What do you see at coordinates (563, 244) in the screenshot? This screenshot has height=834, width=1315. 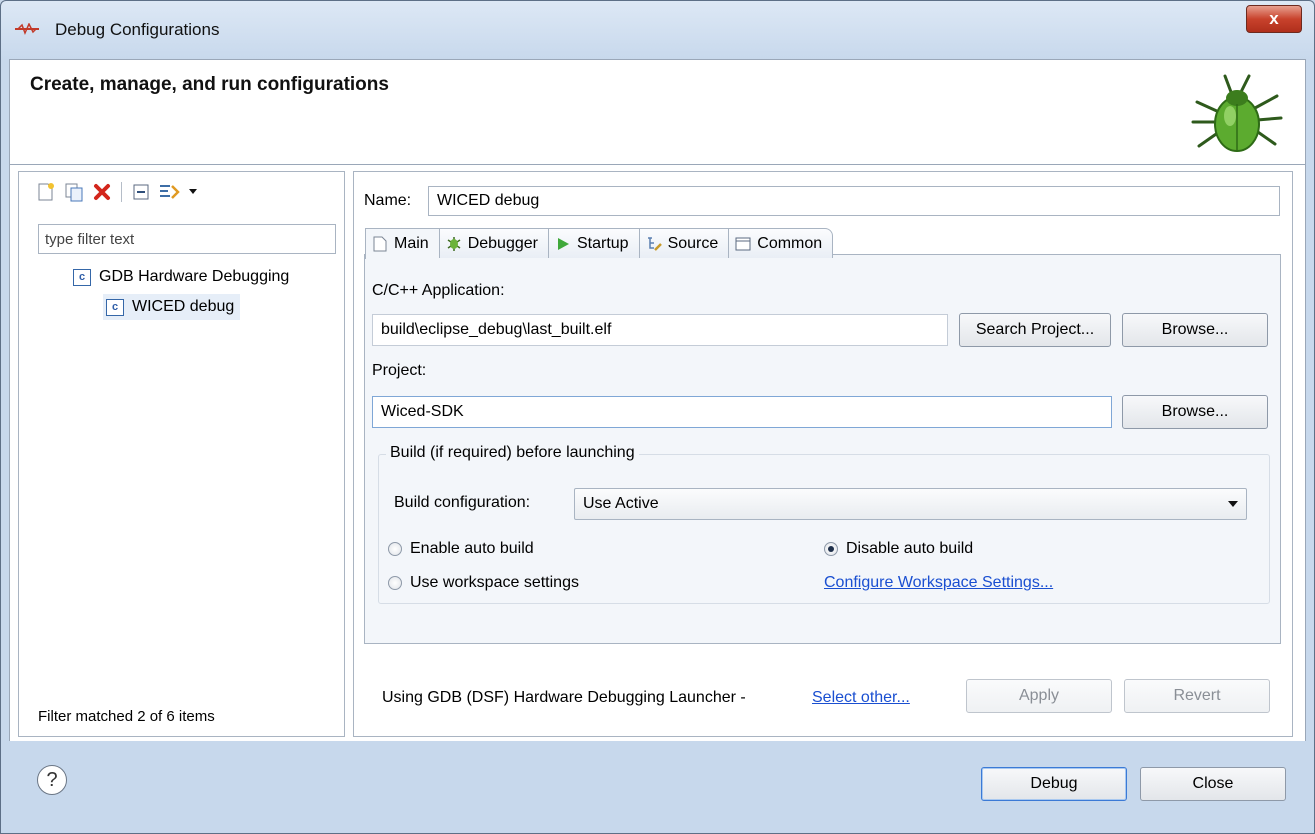 I see `startup-tab-icon` at bounding box center [563, 244].